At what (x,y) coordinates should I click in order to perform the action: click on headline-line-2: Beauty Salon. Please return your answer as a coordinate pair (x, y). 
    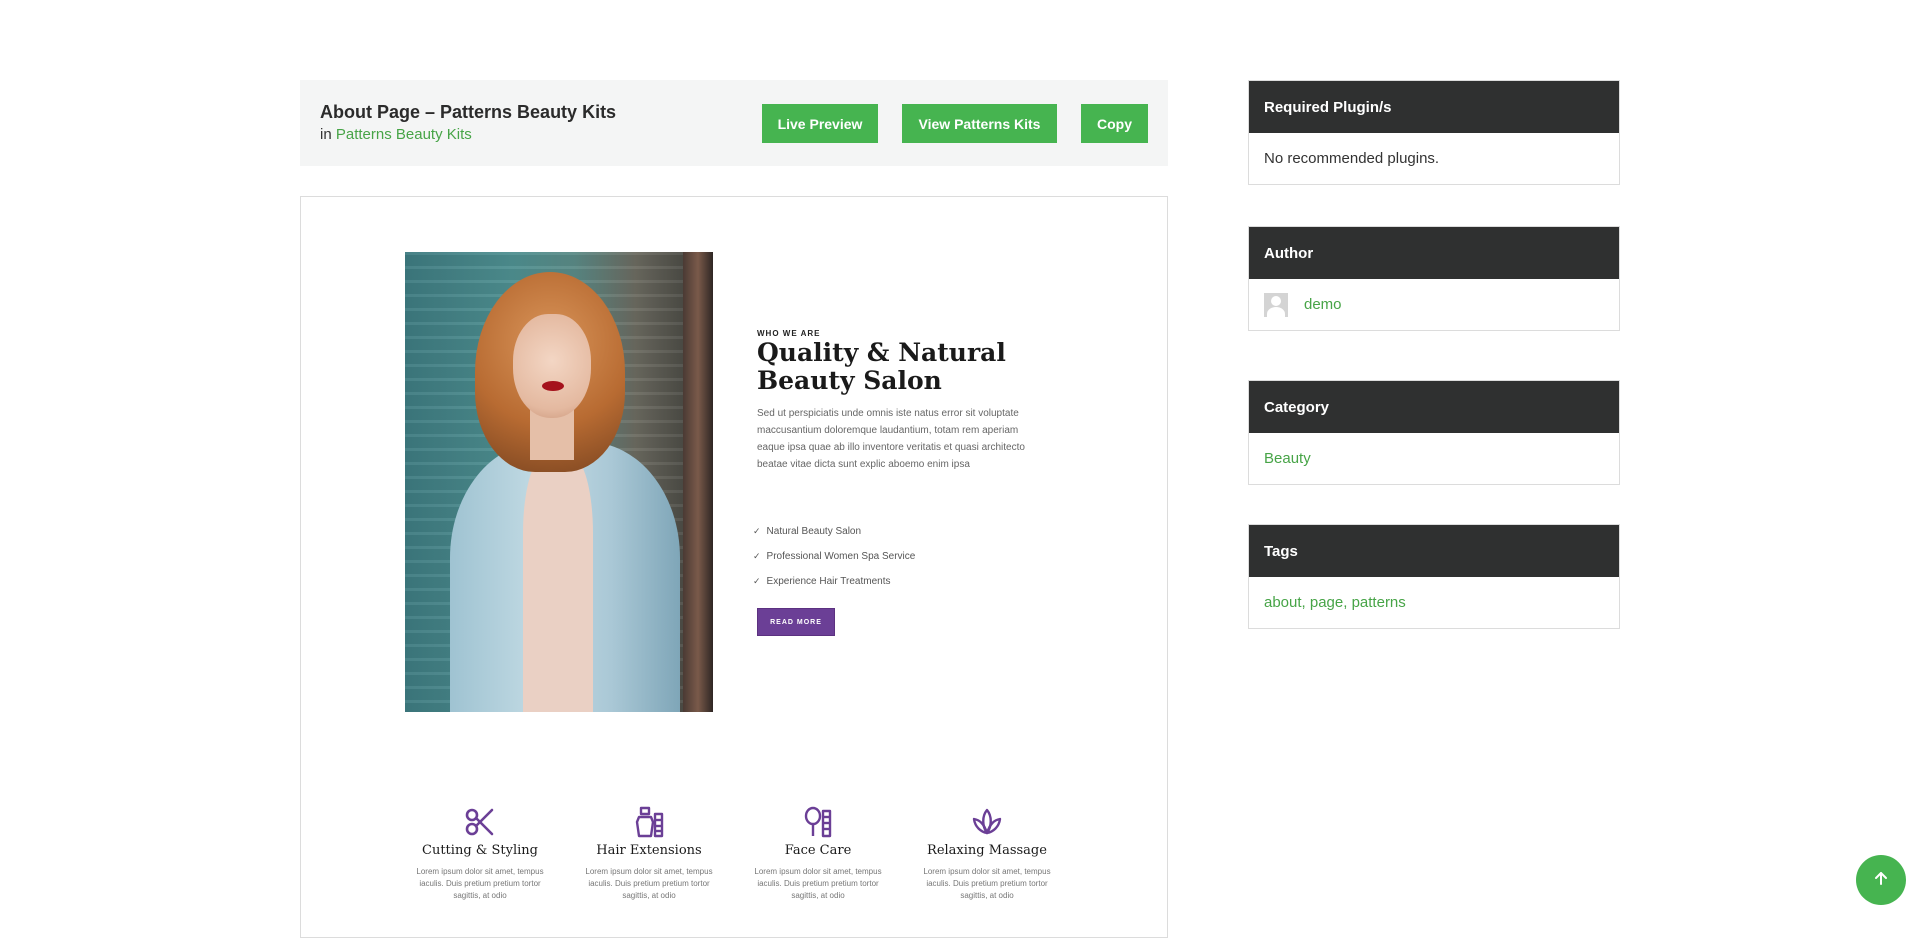
    Looking at the image, I should click on (849, 380).